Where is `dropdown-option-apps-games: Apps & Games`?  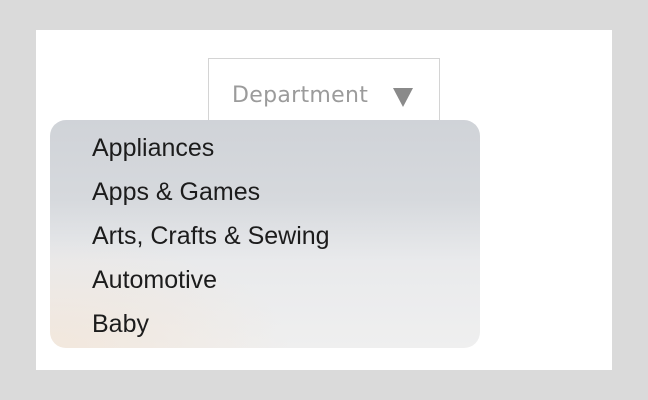
dropdown-option-apps-games: Apps & Games is located at coordinates (176, 192).